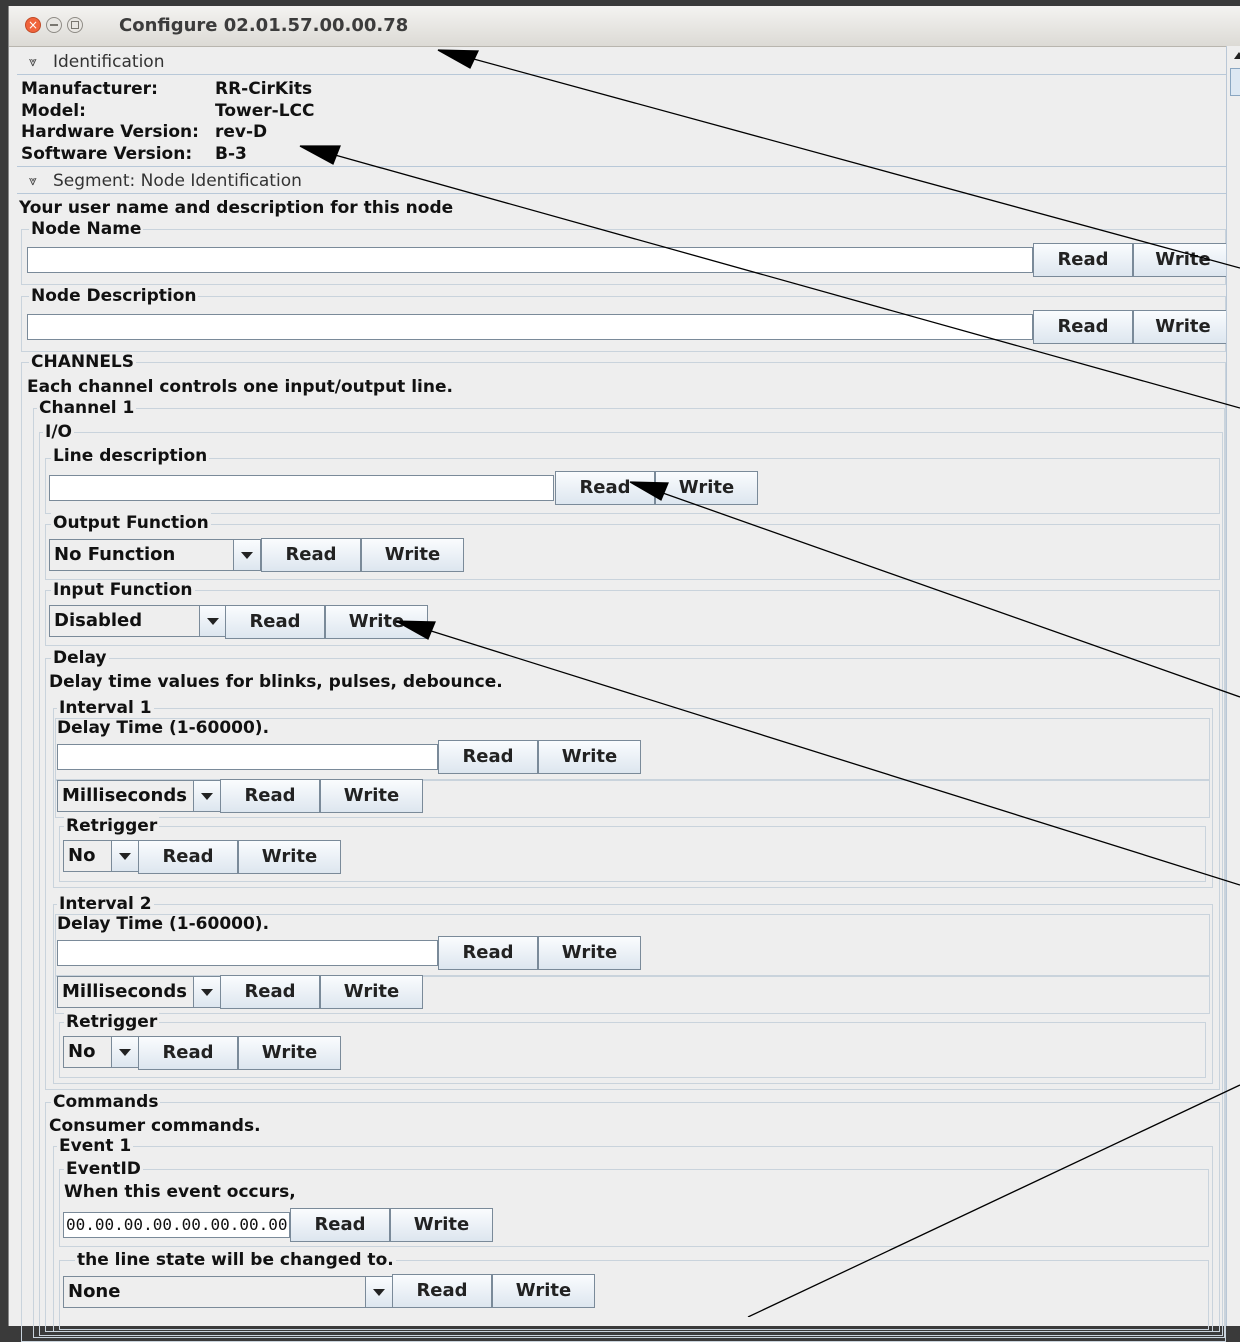  Describe the element at coordinates (188, 1053) in the screenshot. I see `interval-2-retrigger-read-button: Read` at that location.